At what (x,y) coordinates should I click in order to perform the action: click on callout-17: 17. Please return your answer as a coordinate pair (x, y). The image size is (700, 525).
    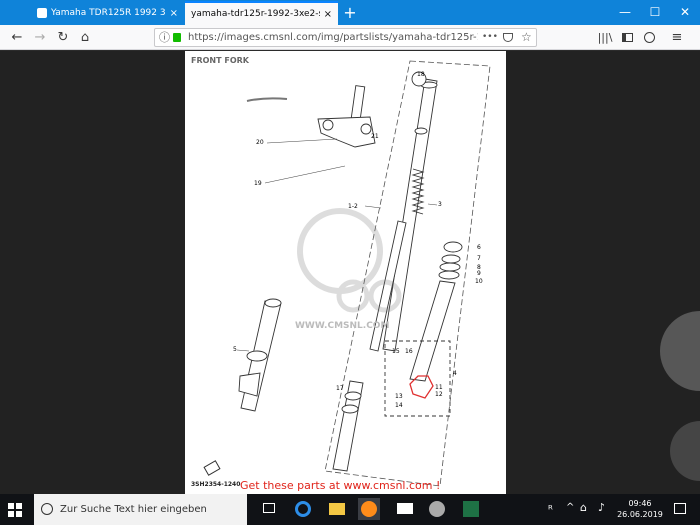
    Looking at the image, I should click on (340, 388).